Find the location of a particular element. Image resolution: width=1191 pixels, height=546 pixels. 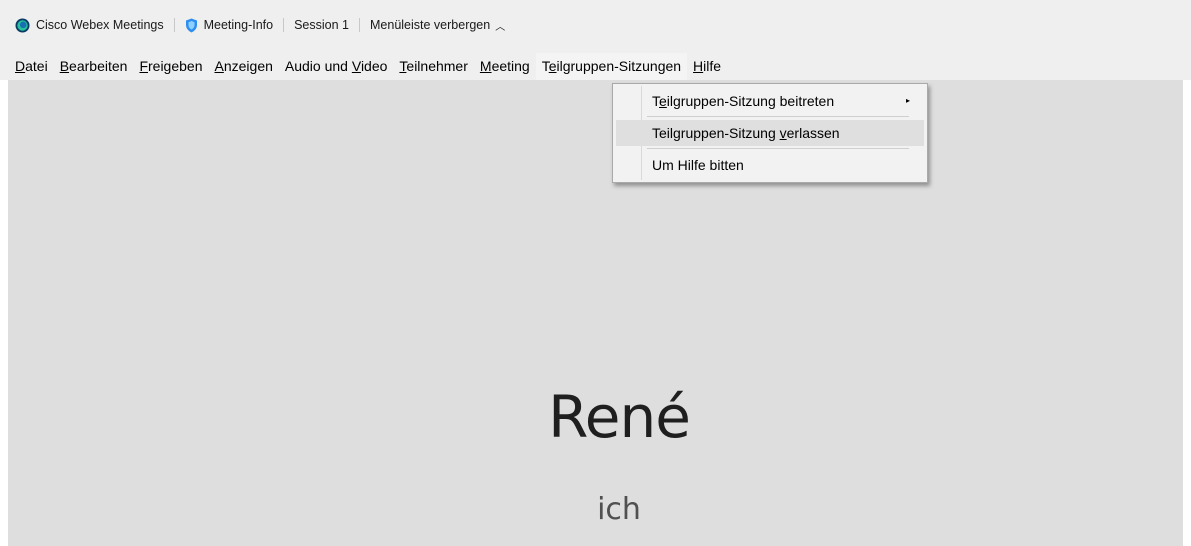

menu-bearbeiten: Bearbeiten is located at coordinates (94, 66).